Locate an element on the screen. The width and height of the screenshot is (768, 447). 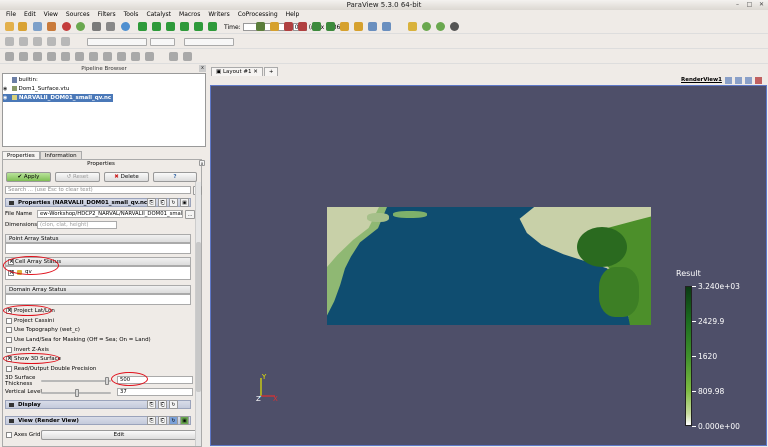
view-plus-y-icon is located at coordinates (316, 26).